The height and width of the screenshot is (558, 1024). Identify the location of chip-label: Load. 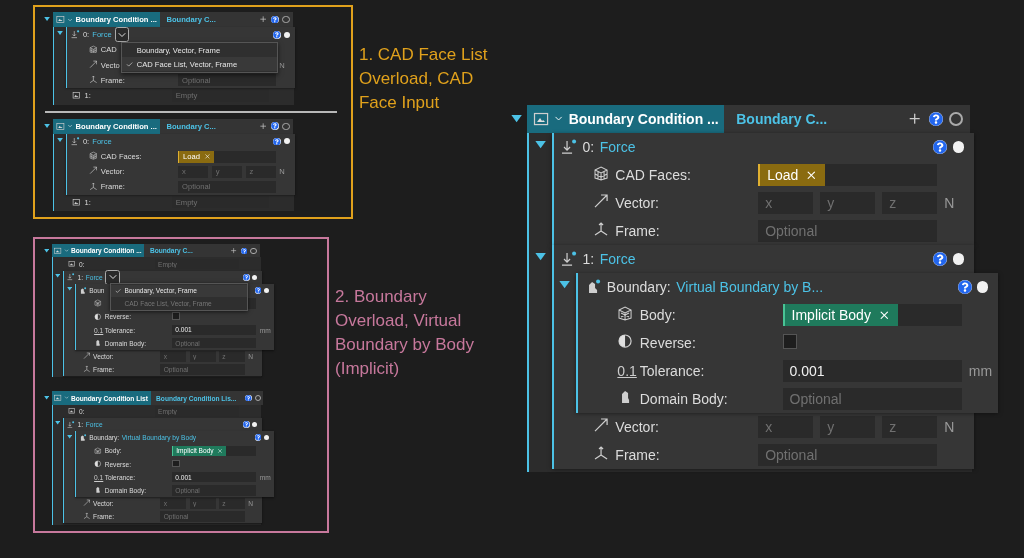
(783, 175).